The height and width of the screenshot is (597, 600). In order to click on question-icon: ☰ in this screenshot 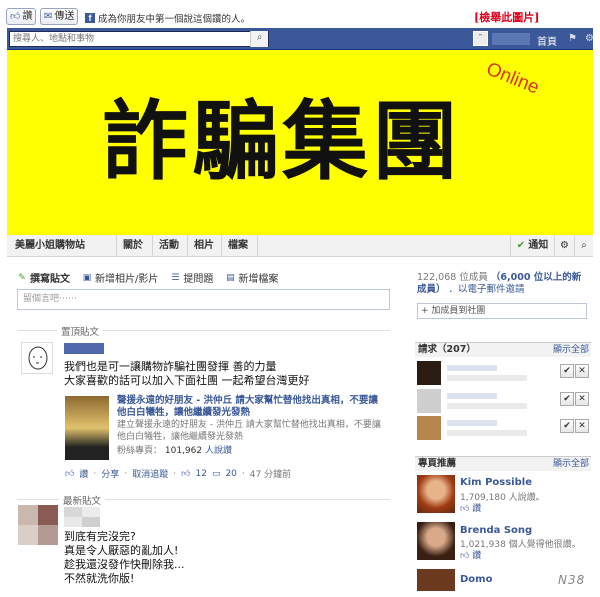, I will do `click(175, 277)`.